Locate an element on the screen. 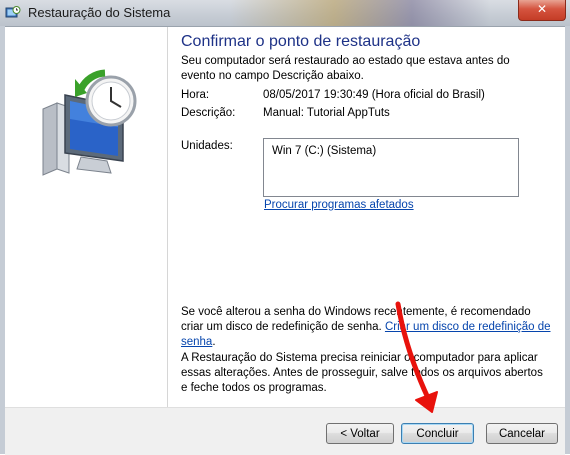 This screenshot has width=570, height=455. system-restore-illustration-icon is located at coordinates (89, 122).